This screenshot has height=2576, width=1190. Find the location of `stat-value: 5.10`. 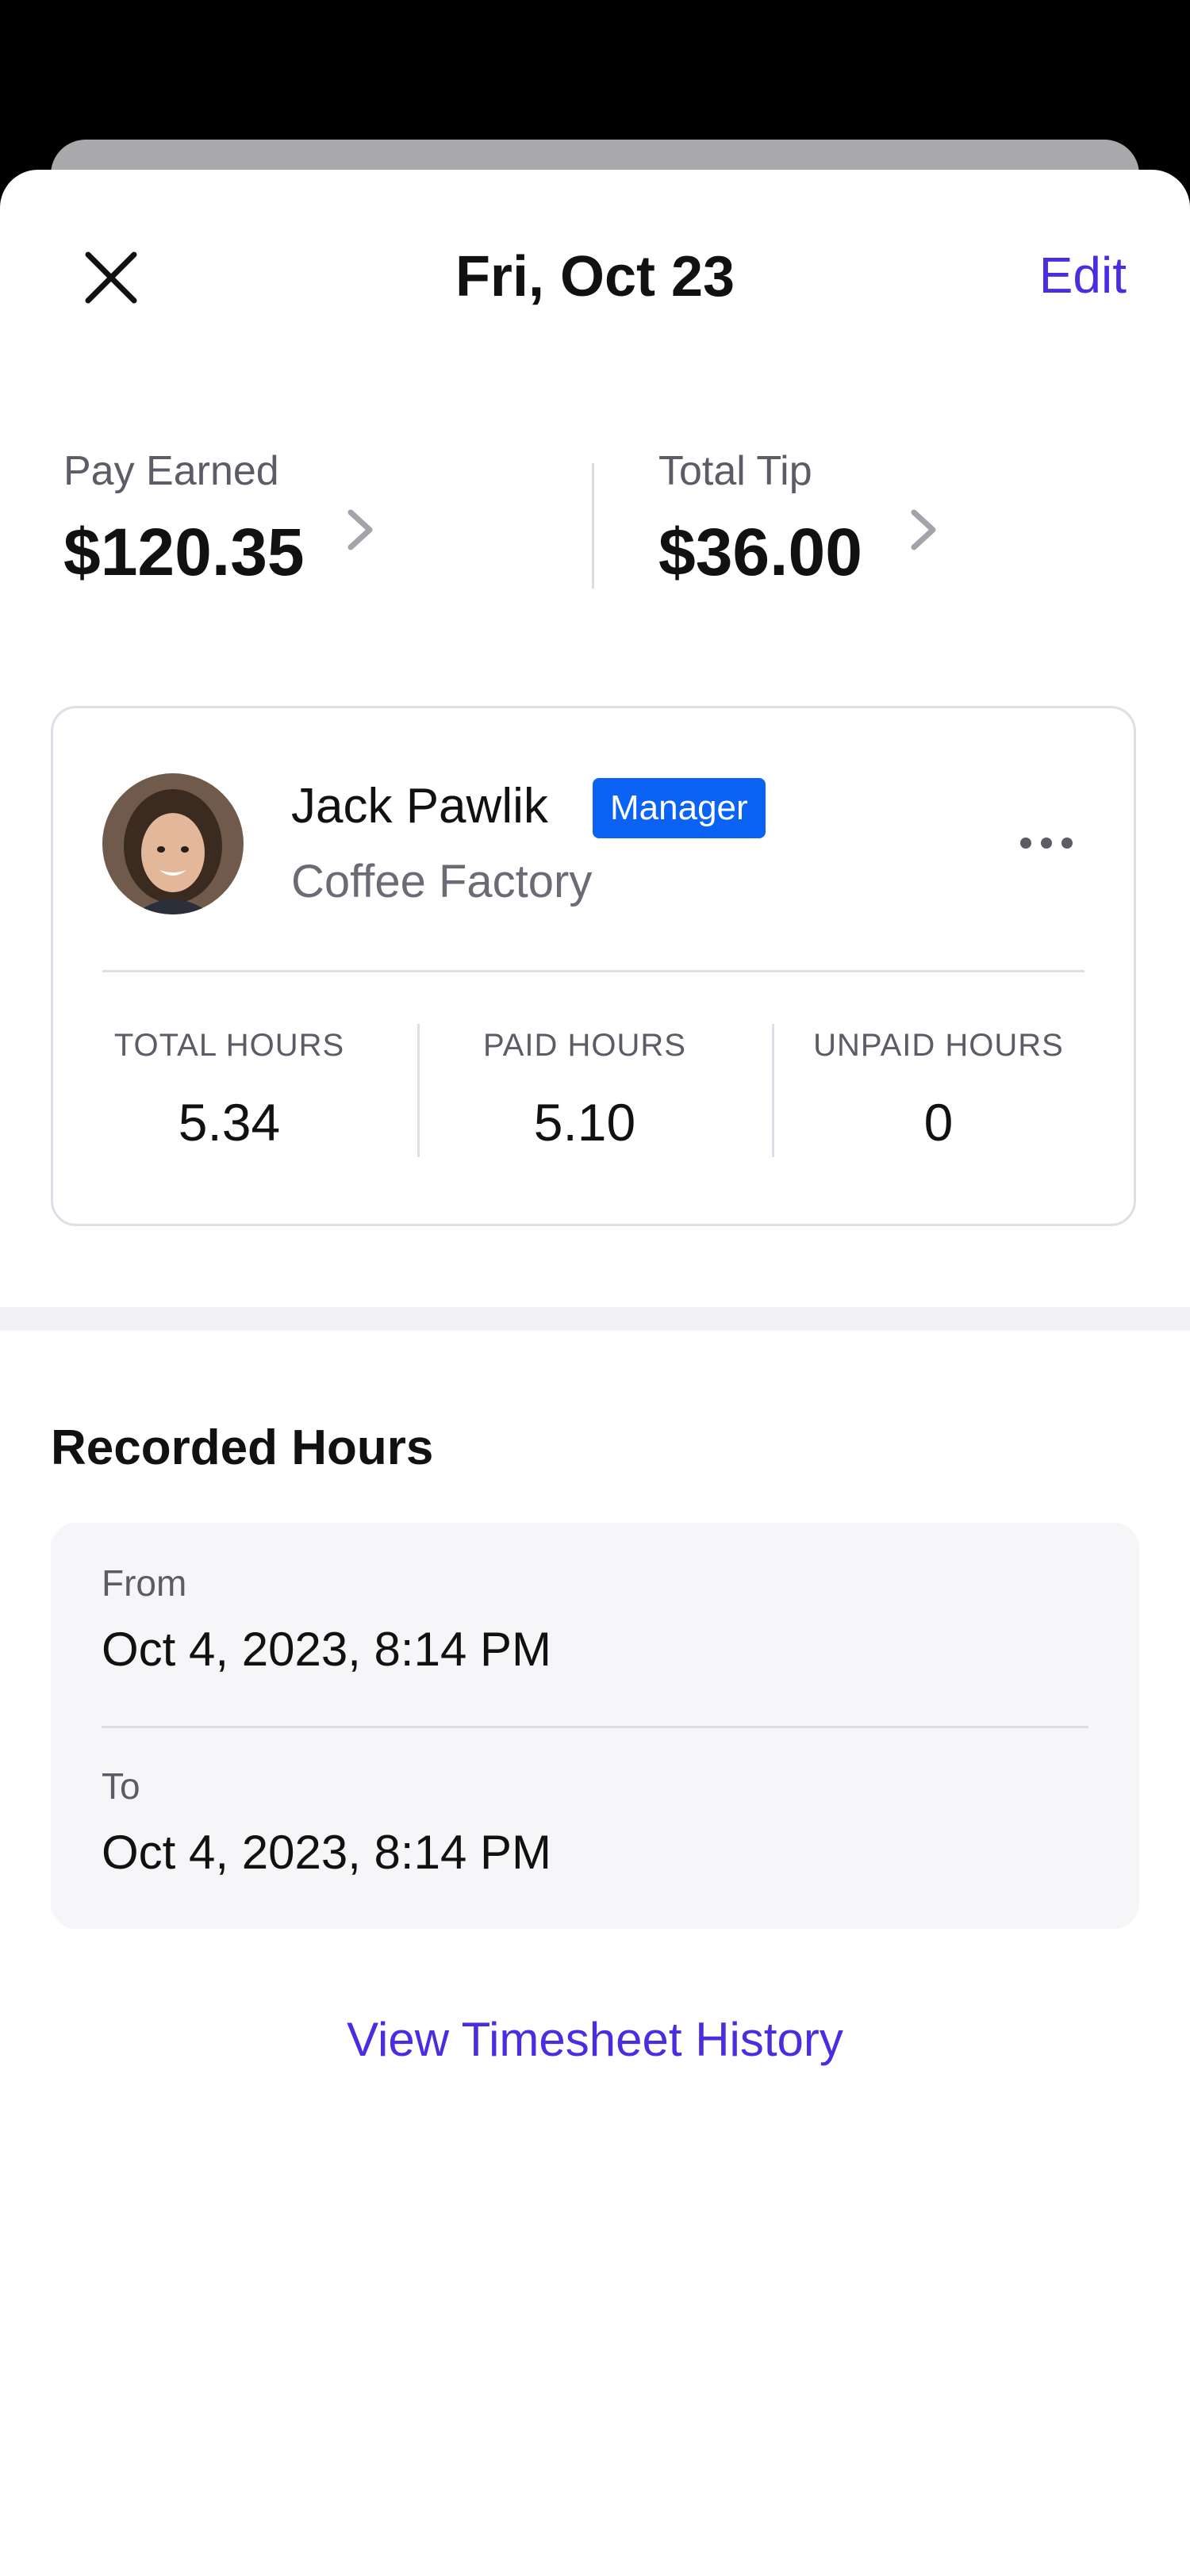

stat-value: 5.10 is located at coordinates (584, 1122).